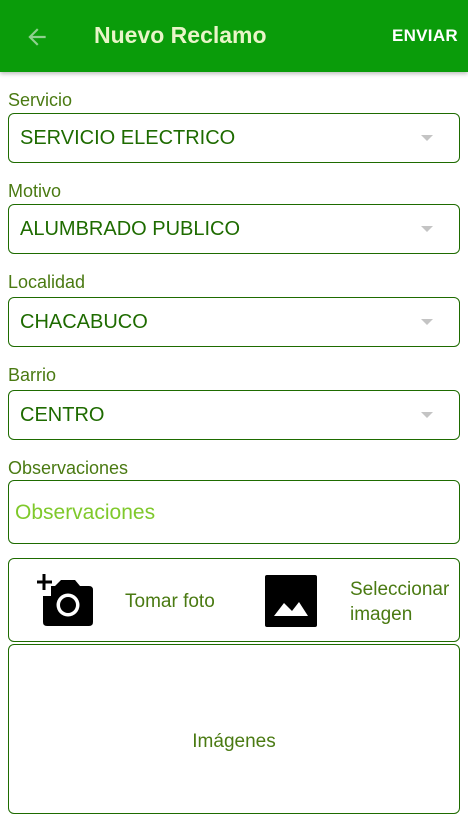 This screenshot has width=468, height=814. I want to click on select-image-button, so click(291, 601).